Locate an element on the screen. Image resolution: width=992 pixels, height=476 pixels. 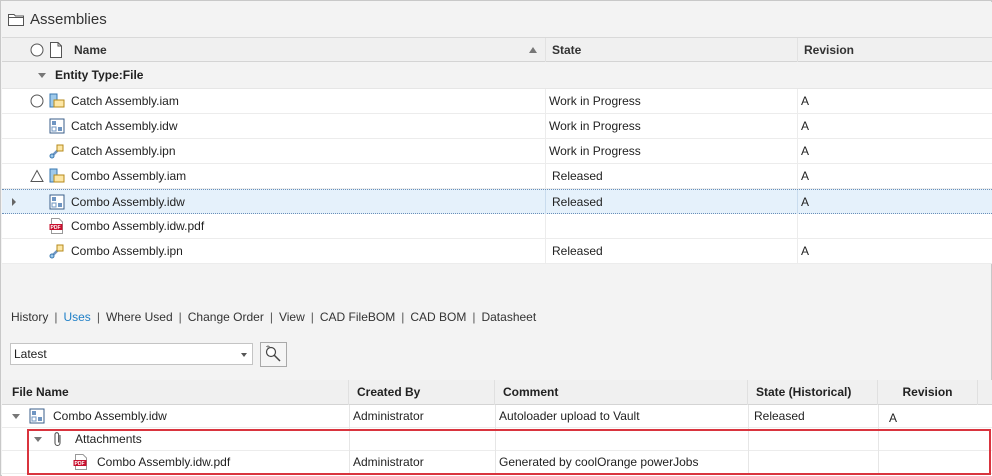
group-row: Entity Type:File is located at coordinates (497, 75).